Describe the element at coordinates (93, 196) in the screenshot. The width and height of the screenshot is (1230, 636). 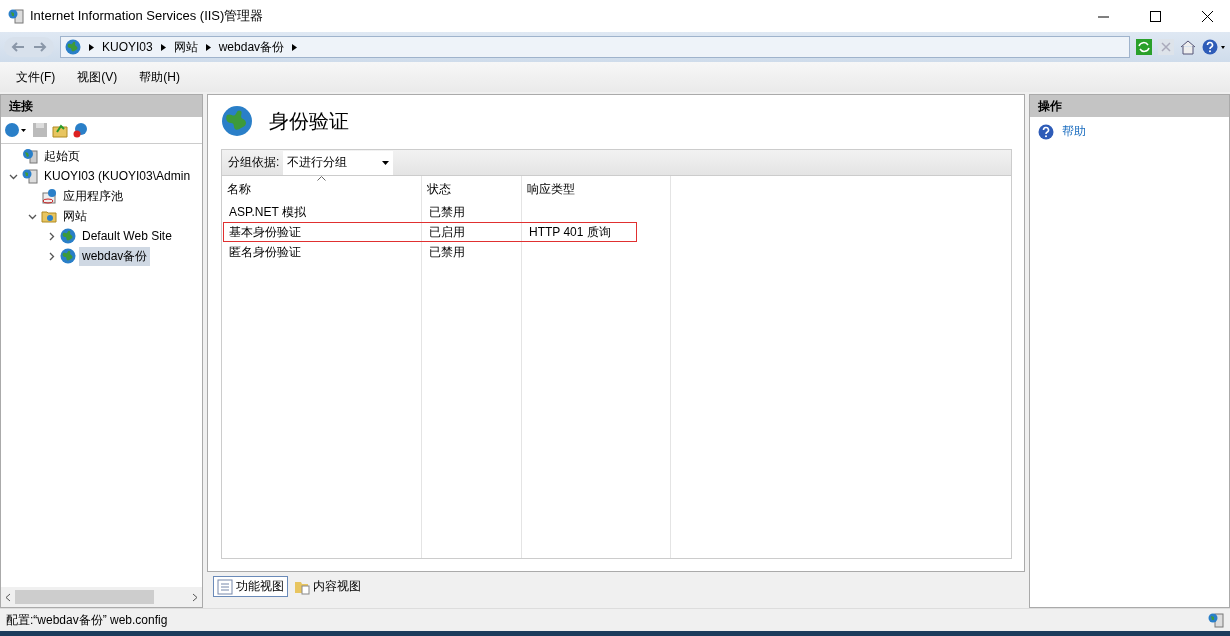
I see `tree-item: 应用程序池` at that location.